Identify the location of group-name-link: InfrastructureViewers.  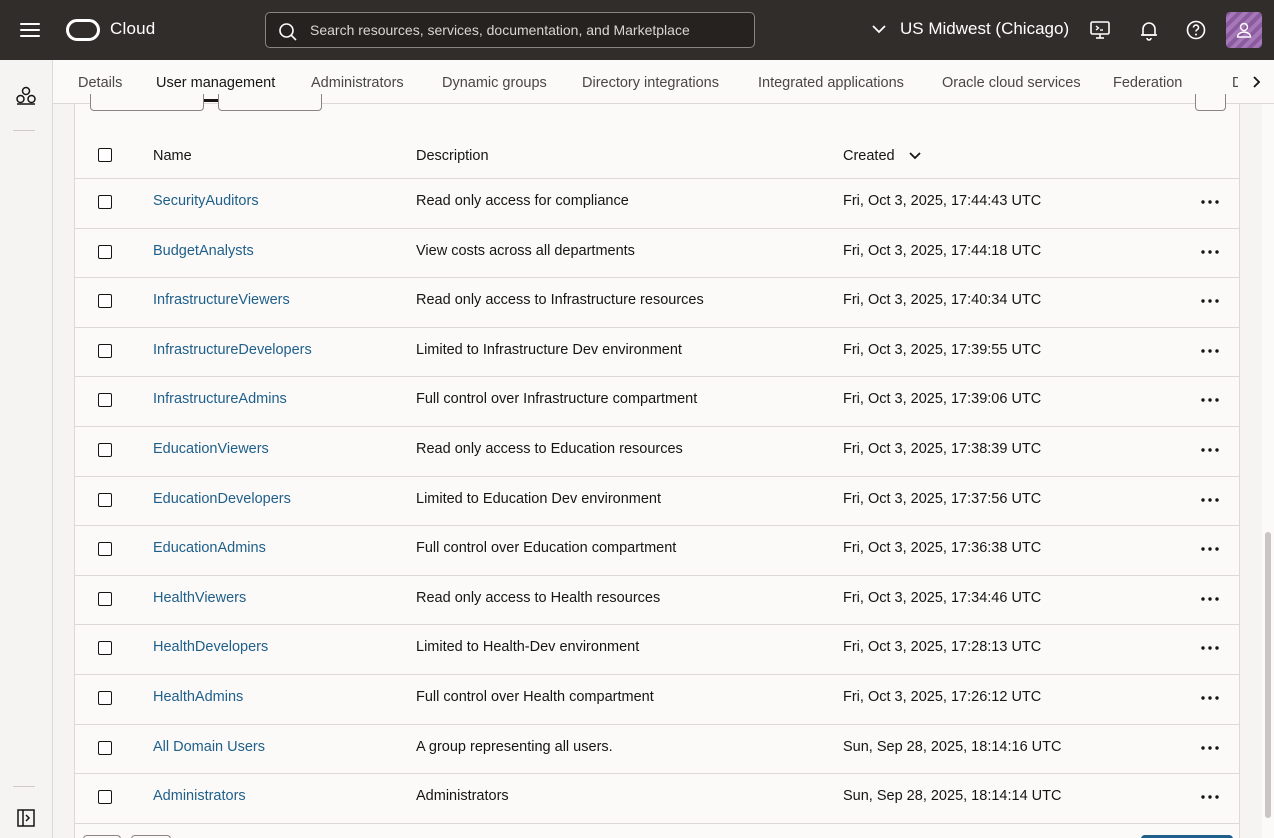
(221, 300).